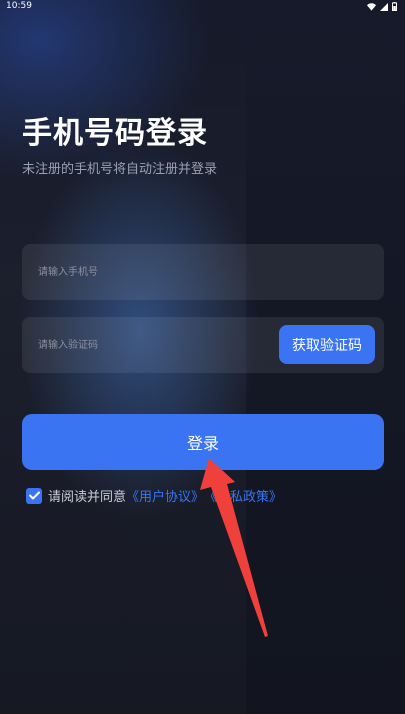 The image size is (405, 714). I want to click on page-title: 手机号码登录, so click(115, 133).